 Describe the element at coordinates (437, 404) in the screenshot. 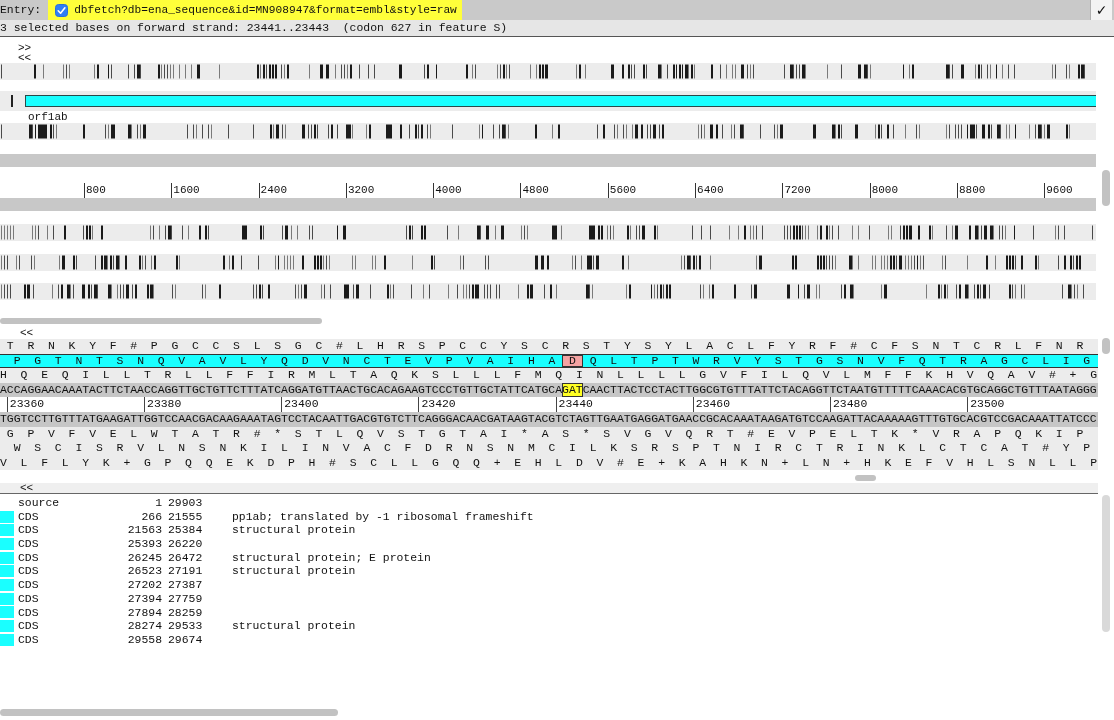

I see `scale-label: 23420` at that location.